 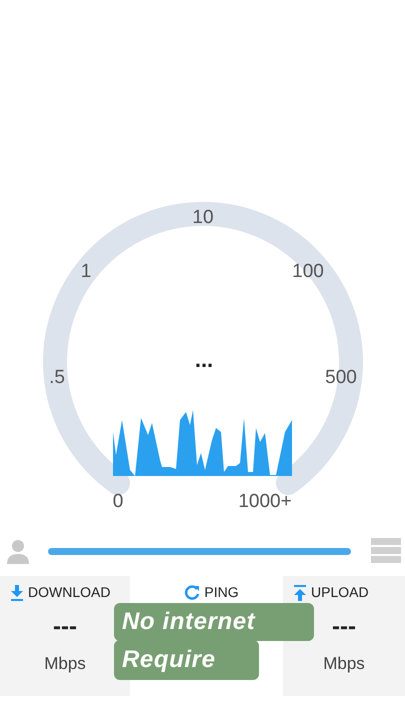 I want to click on caption-text: Require, so click(x=186, y=660).